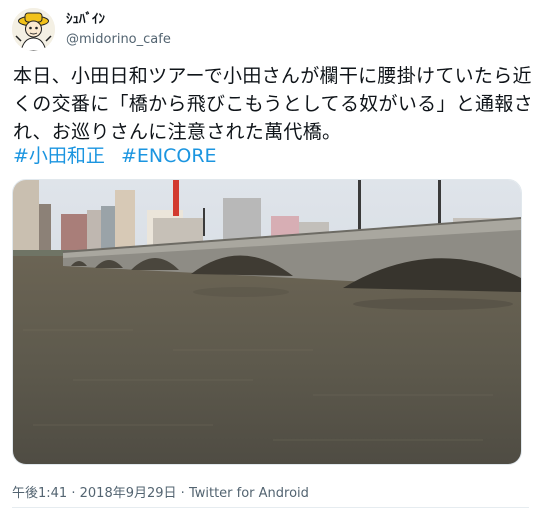 This screenshot has width=541, height=513. I want to click on avatar-cartoon-icon, so click(33, 29).